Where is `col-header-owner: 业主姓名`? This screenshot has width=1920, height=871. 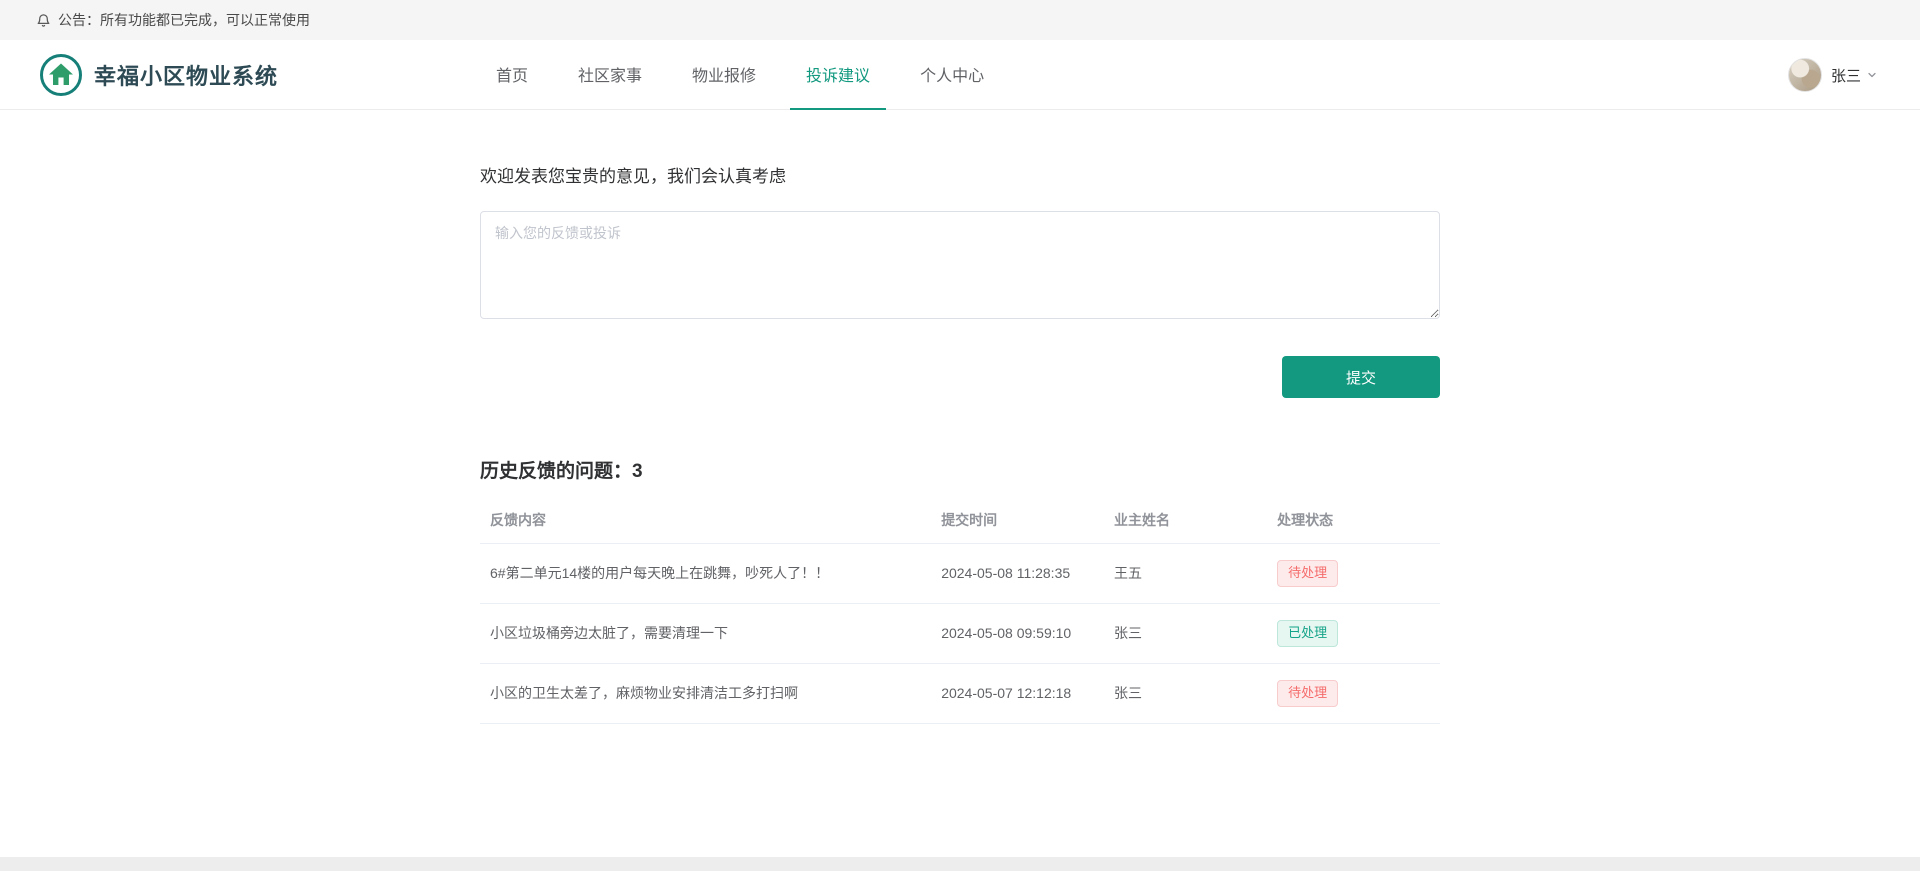
col-header-owner: 业主姓名 is located at coordinates (1185, 520).